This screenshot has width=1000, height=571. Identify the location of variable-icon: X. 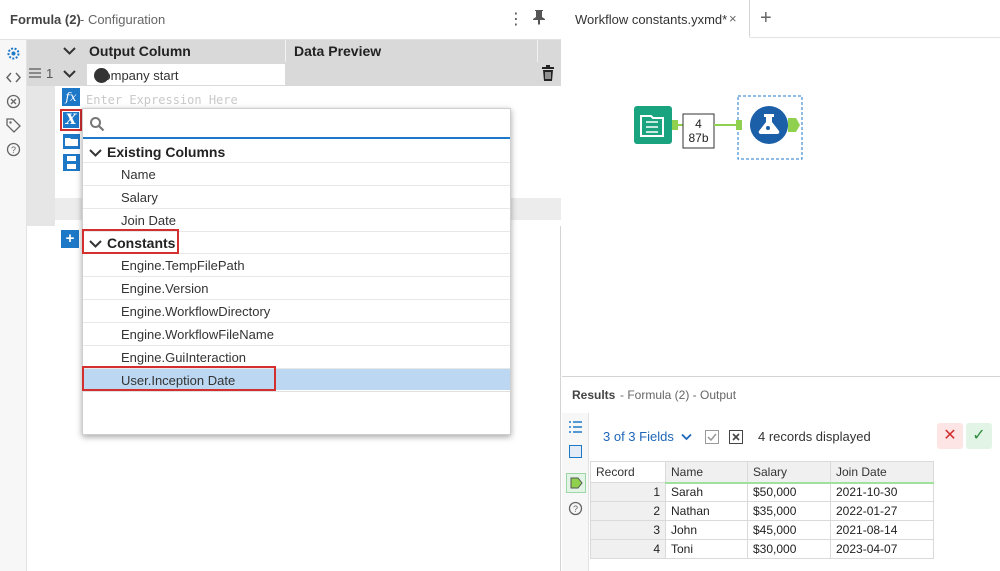
(71, 120).